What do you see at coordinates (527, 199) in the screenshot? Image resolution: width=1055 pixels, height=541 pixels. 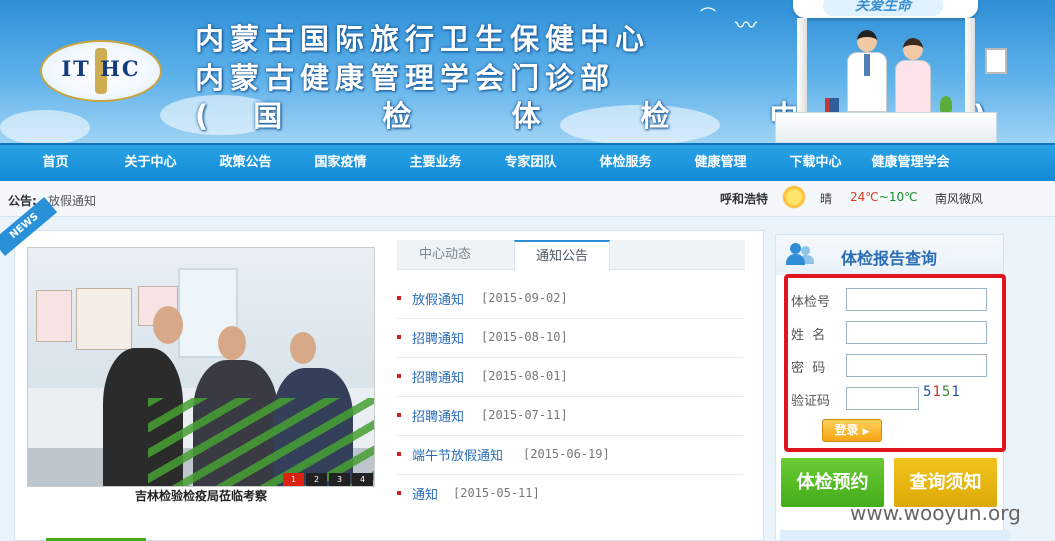 I see `announcement-bar: 公告: 放假通知 呼和浩特 晴 24℃~10℃ 南风微风` at bounding box center [527, 199].